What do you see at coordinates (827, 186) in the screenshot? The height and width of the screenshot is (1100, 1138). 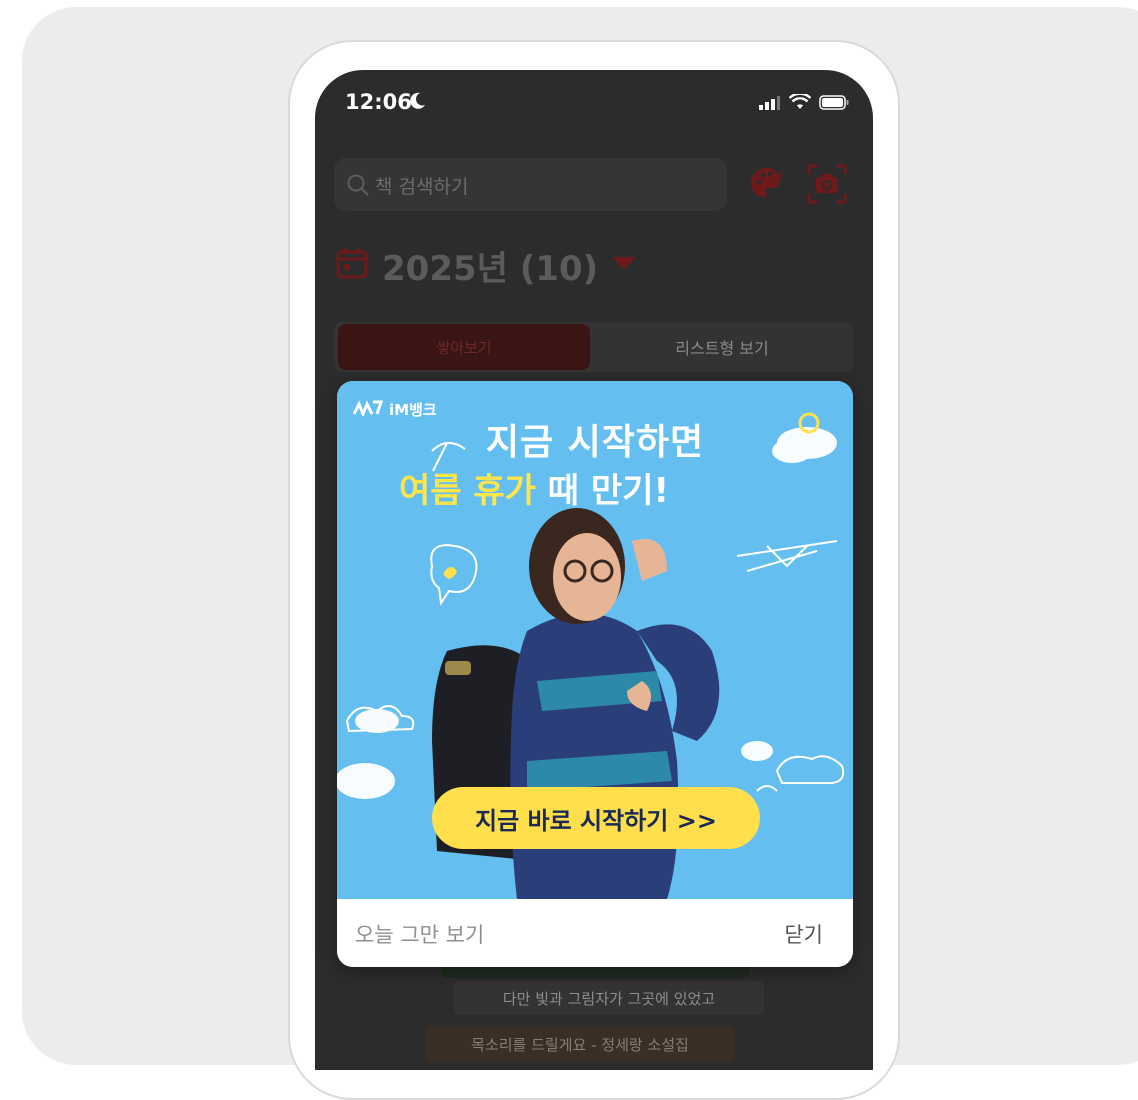 I see `camera-scan-icon` at bounding box center [827, 186].